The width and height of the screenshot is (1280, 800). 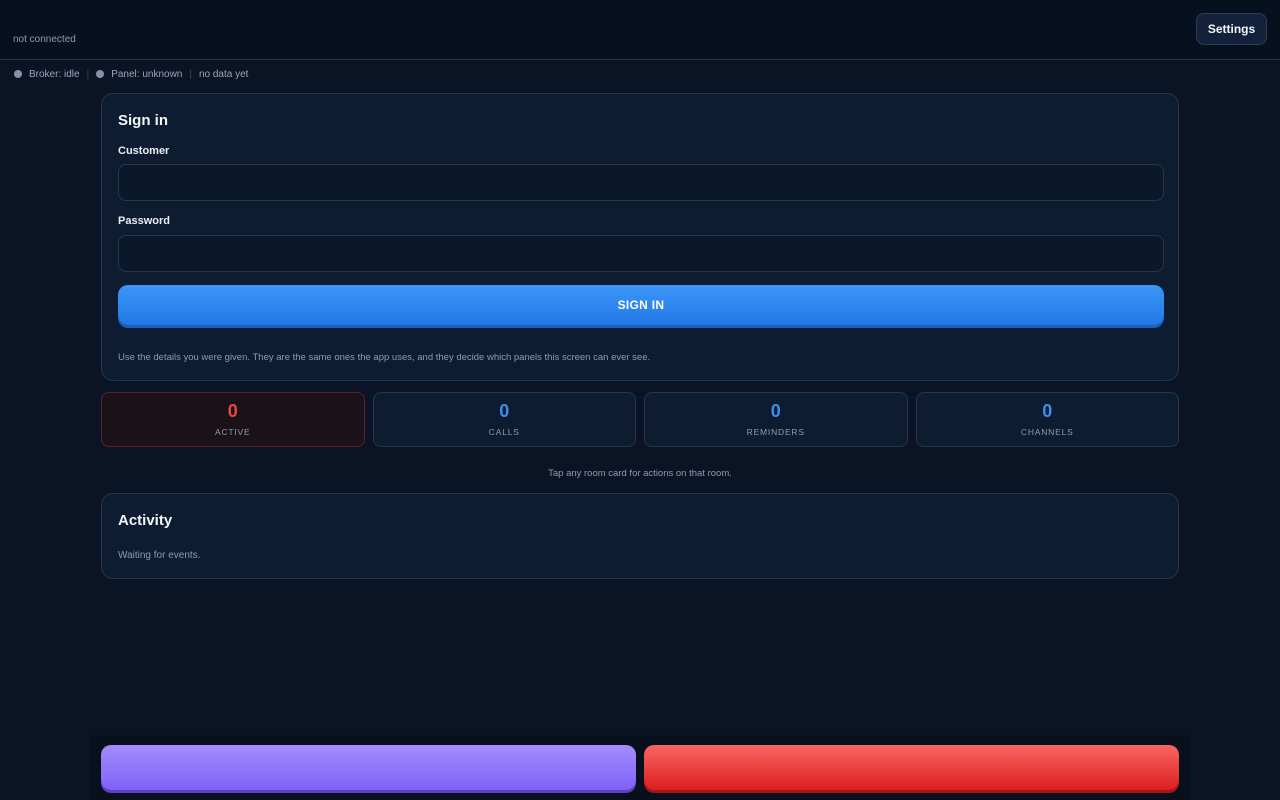 What do you see at coordinates (145, 520) in the screenshot?
I see `activity-title: Activity` at bounding box center [145, 520].